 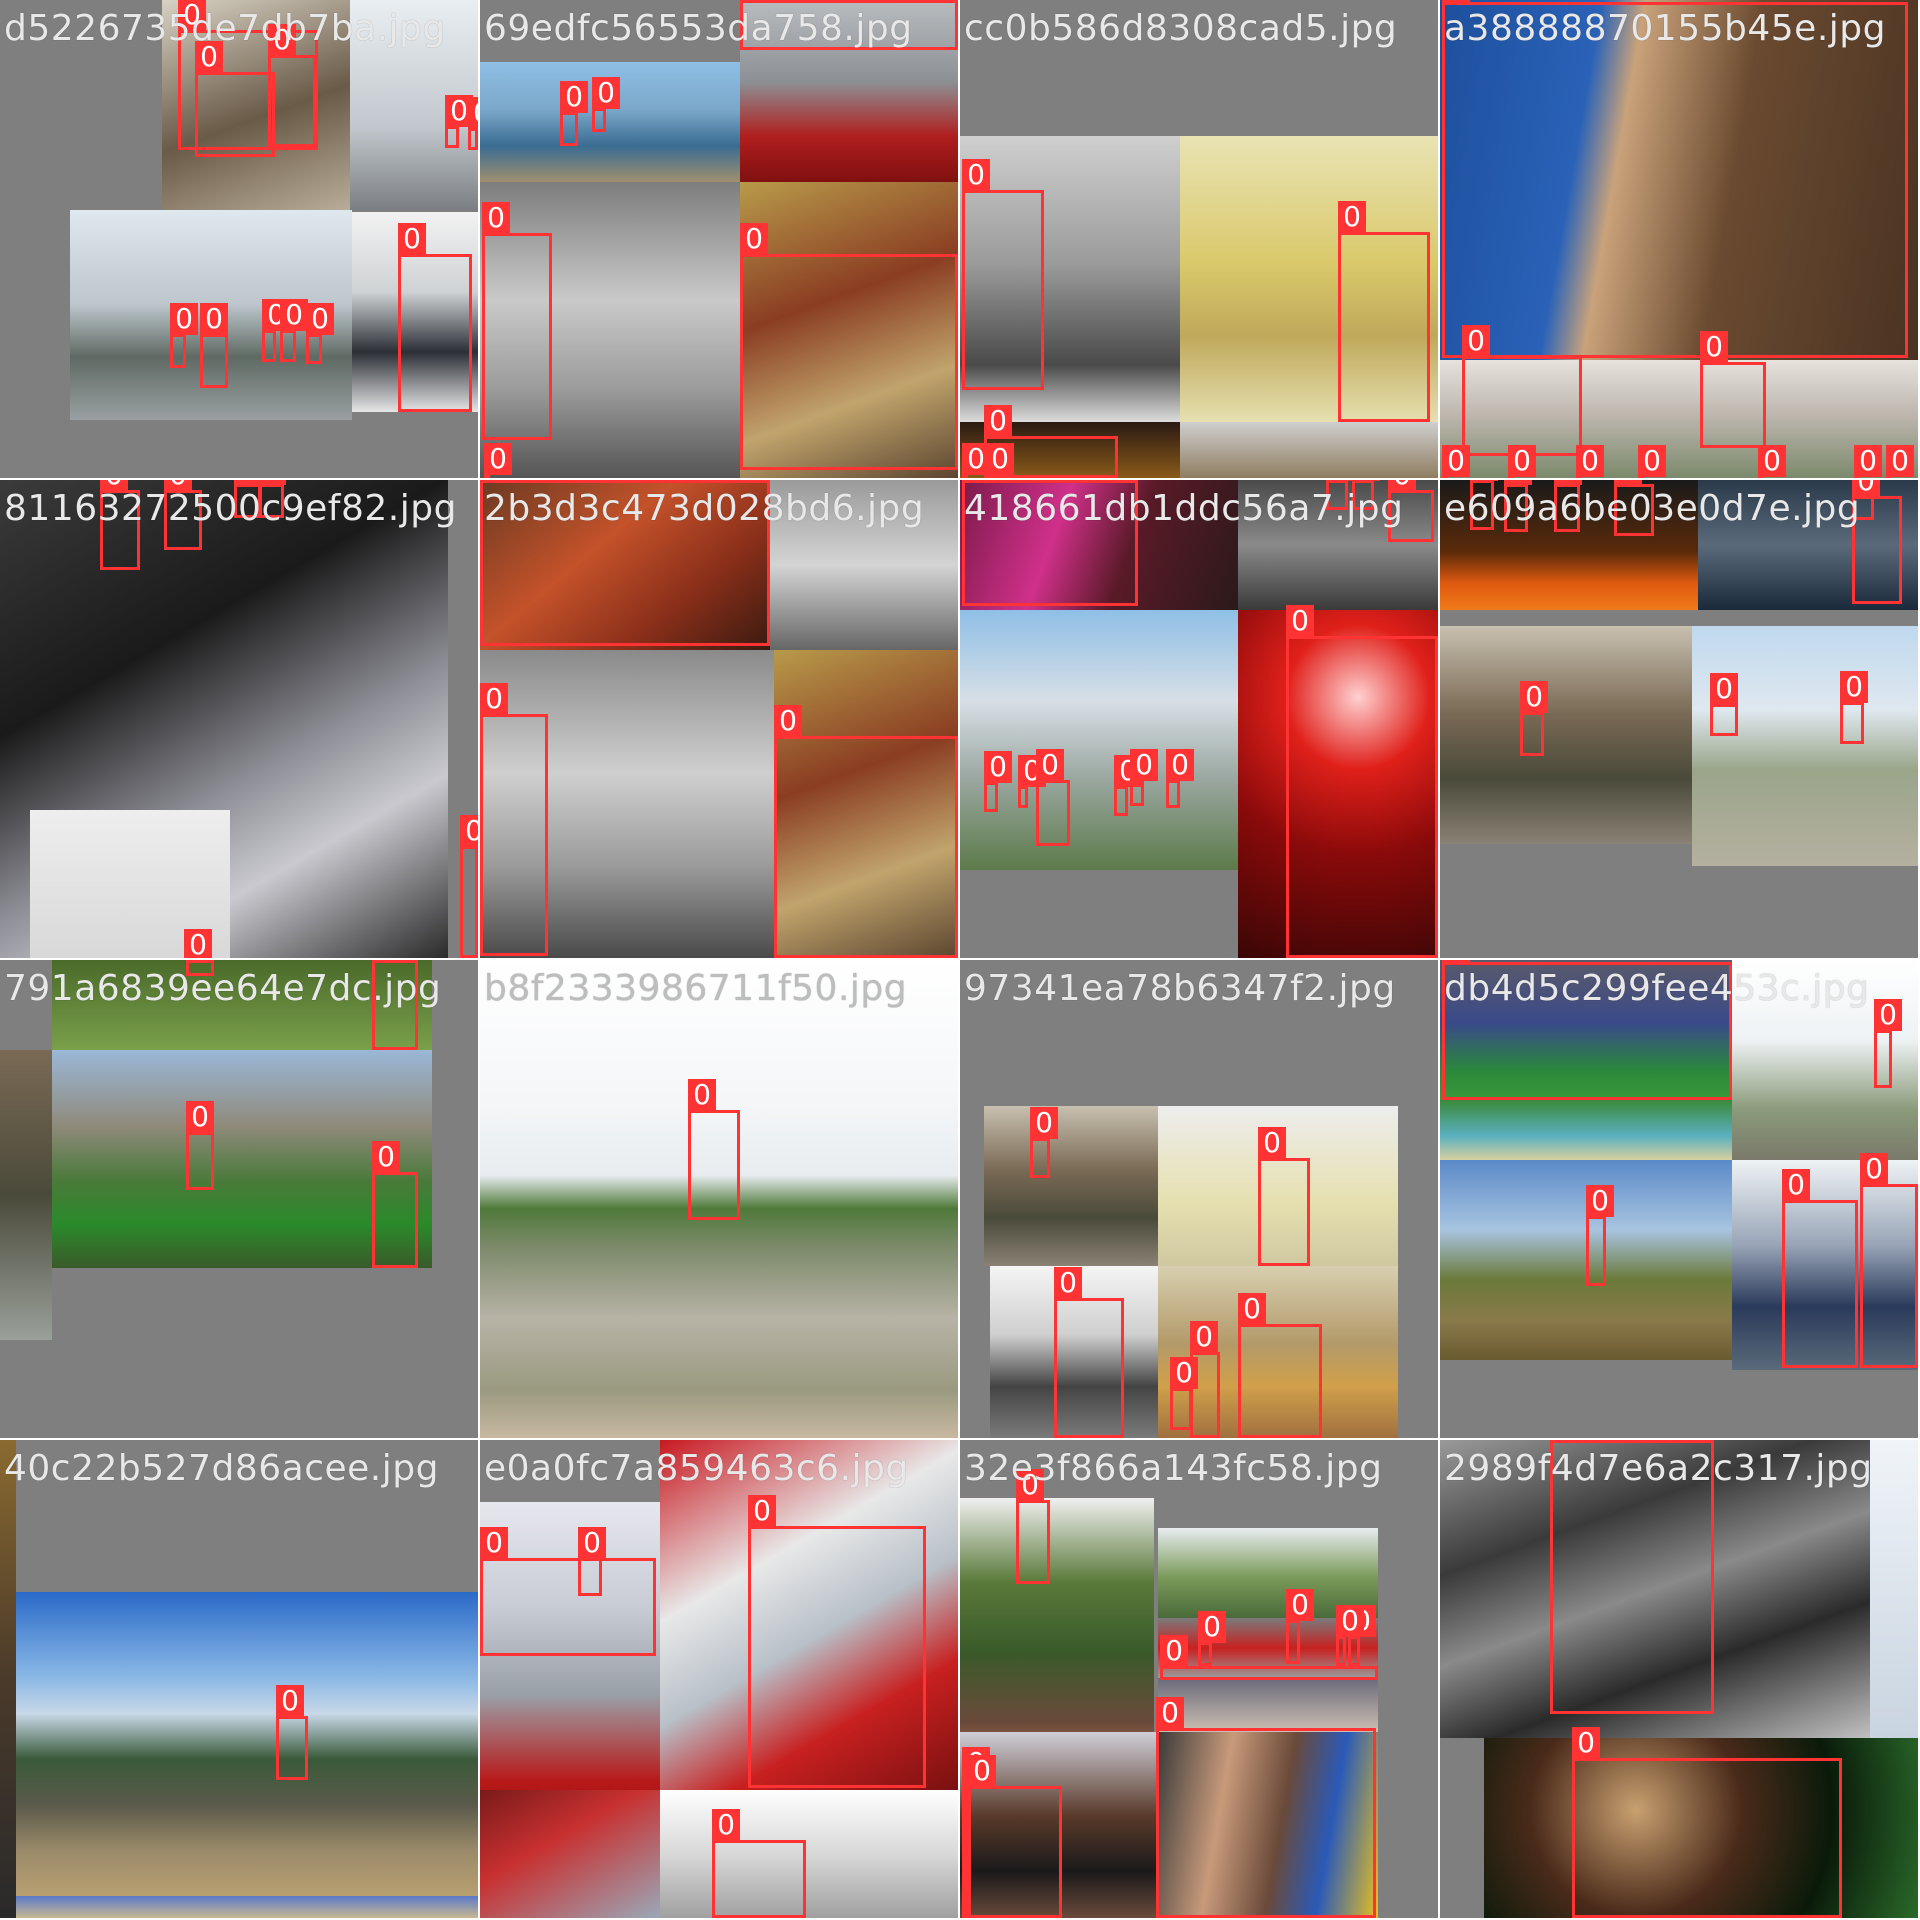 What do you see at coordinates (1679, 239) in the screenshot?
I see `mosaic-tile: 0 0 0 0 0 0 0 0 0 0 a38888870155b45e.jpg` at bounding box center [1679, 239].